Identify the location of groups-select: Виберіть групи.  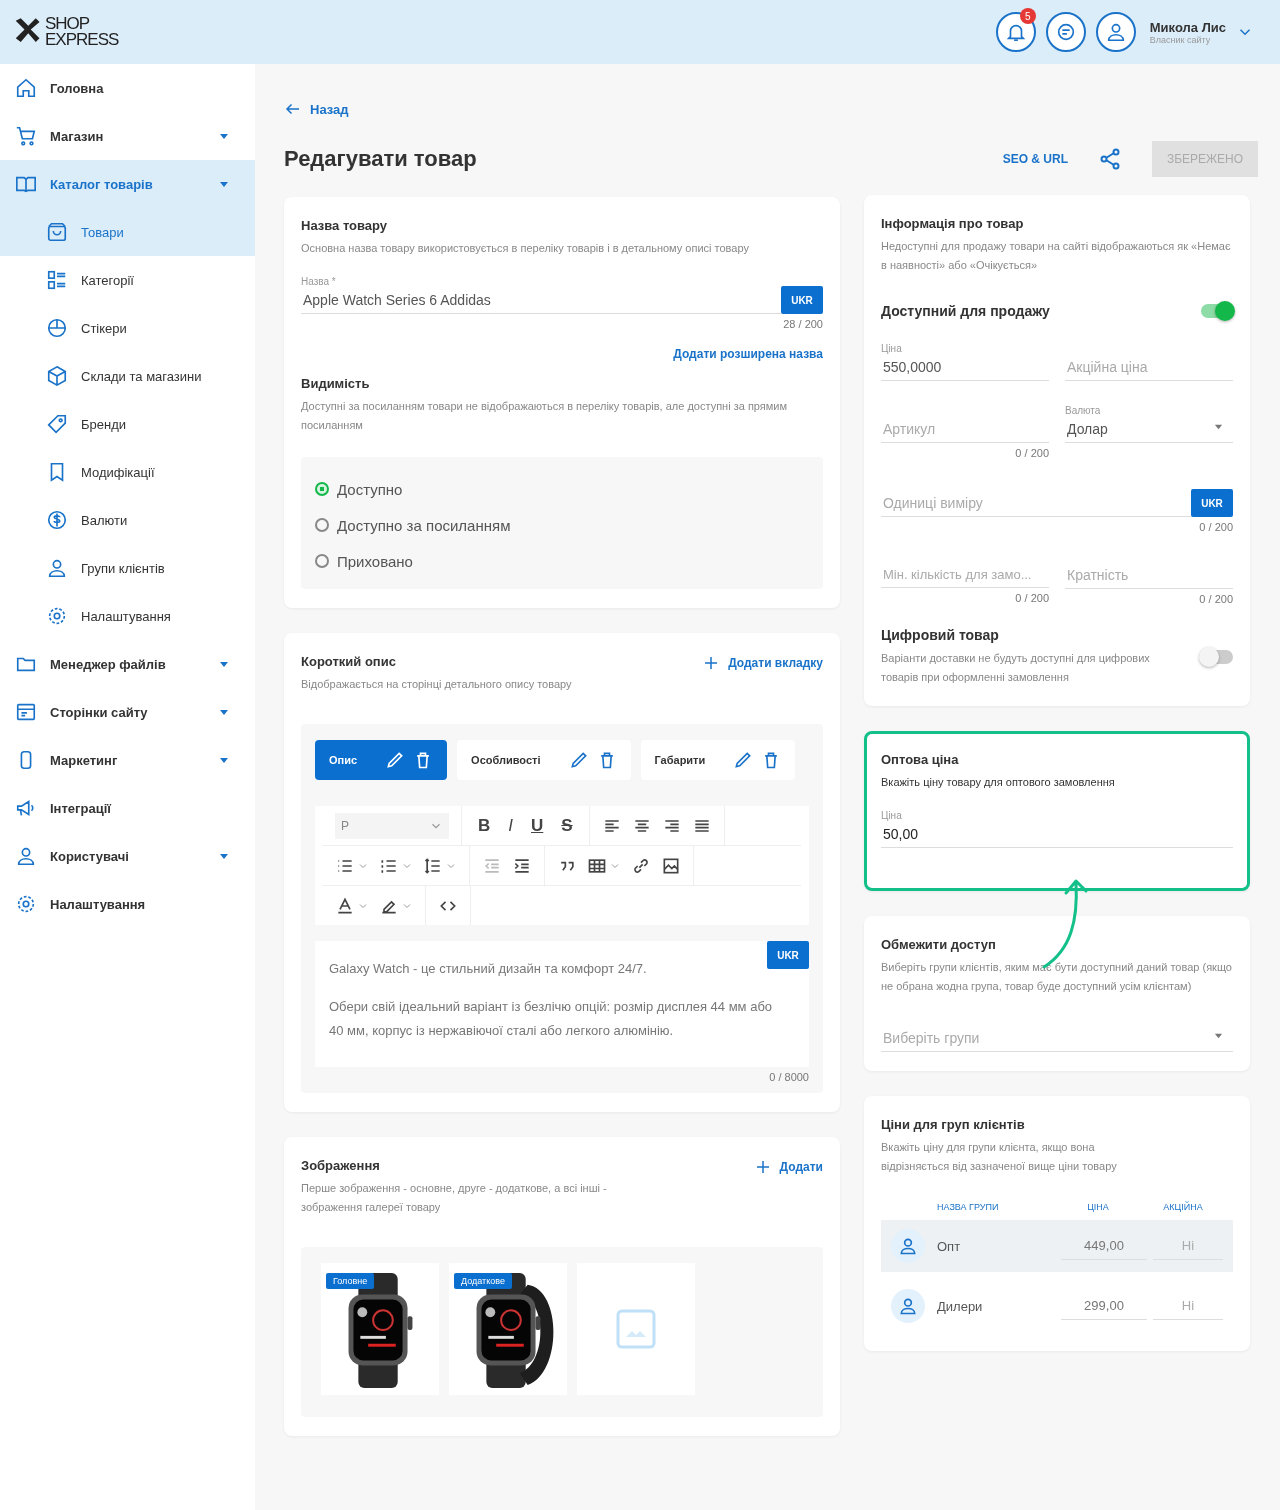
(1057, 1039).